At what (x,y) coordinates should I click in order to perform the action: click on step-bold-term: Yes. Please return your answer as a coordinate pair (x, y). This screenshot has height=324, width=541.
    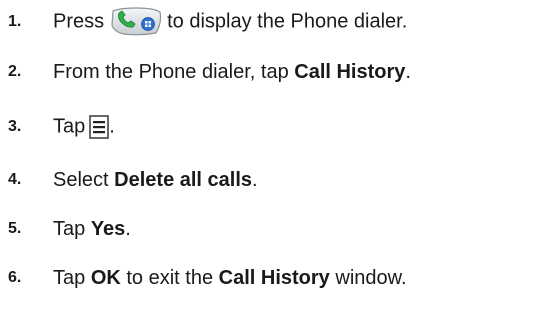
    Looking at the image, I should click on (108, 228).